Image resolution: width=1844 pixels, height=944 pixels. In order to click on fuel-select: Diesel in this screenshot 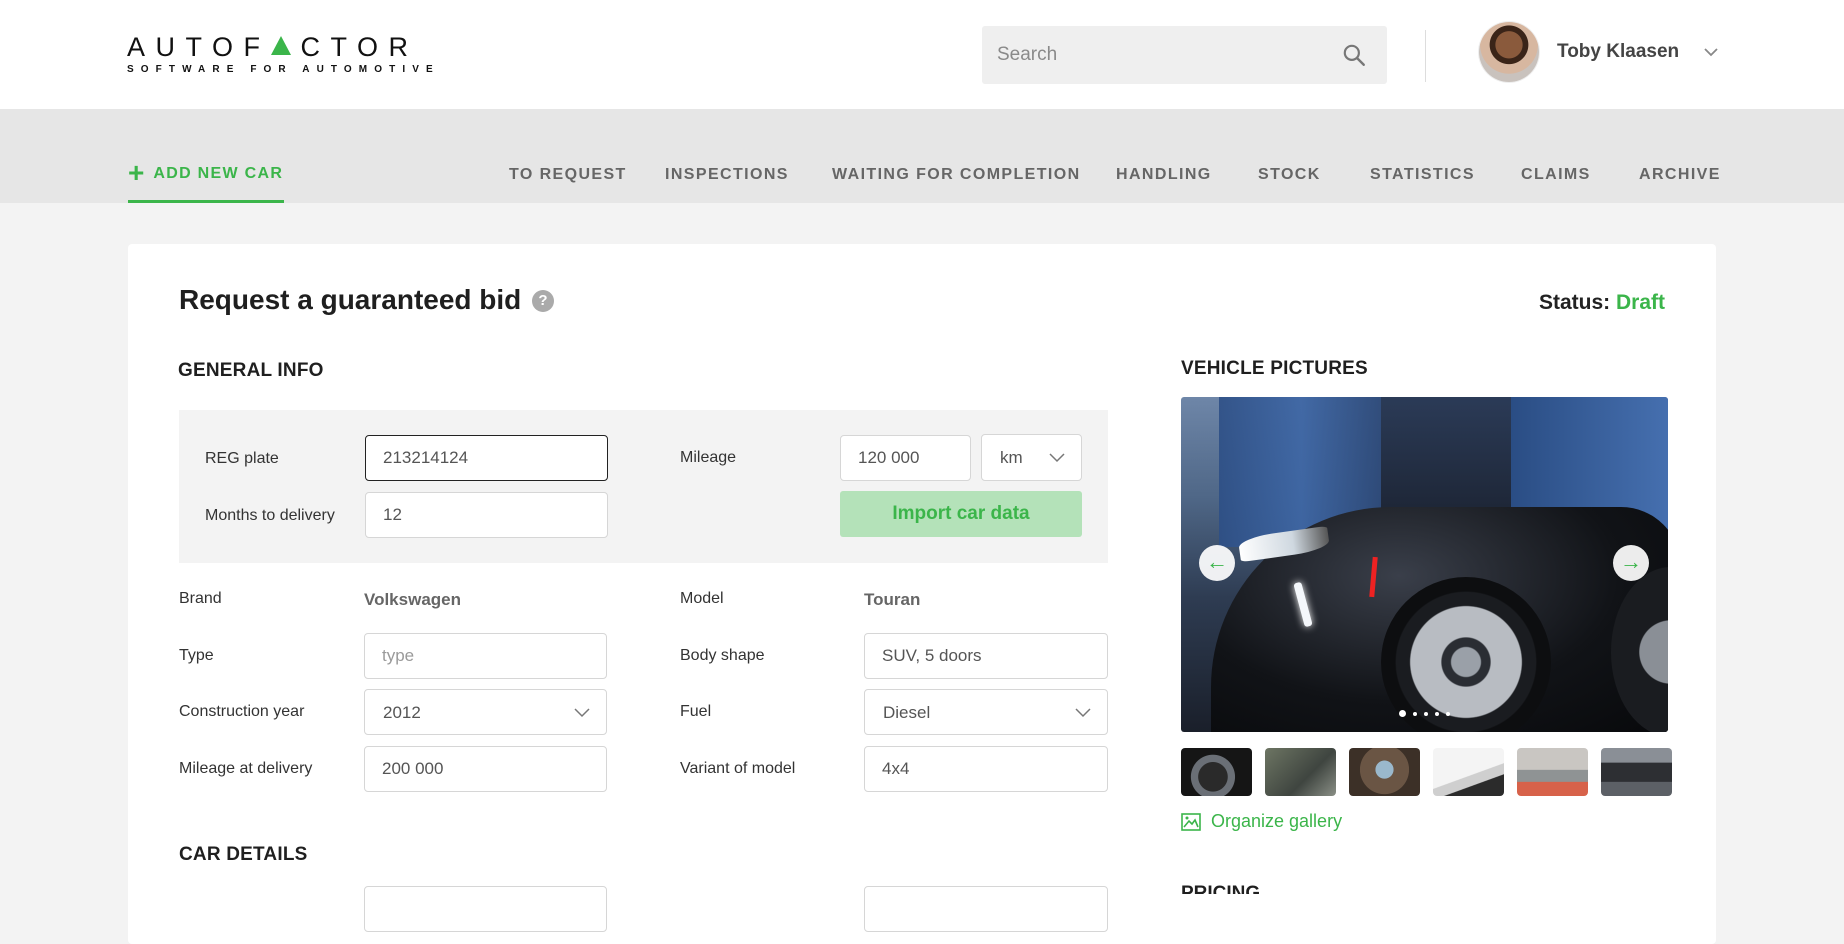, I will do `click(986, 712)`.